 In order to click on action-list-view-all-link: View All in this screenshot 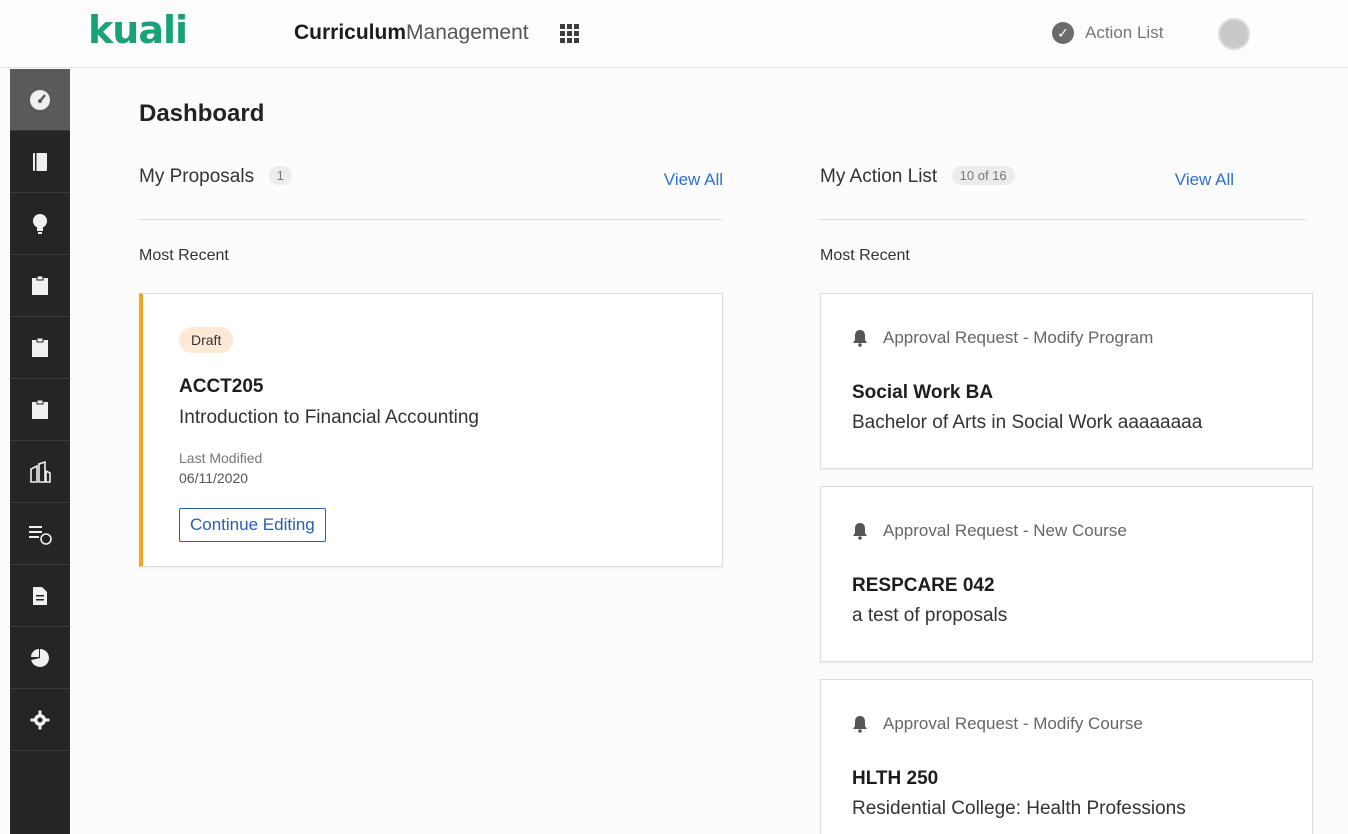, I will do `click(1204, 180)`.